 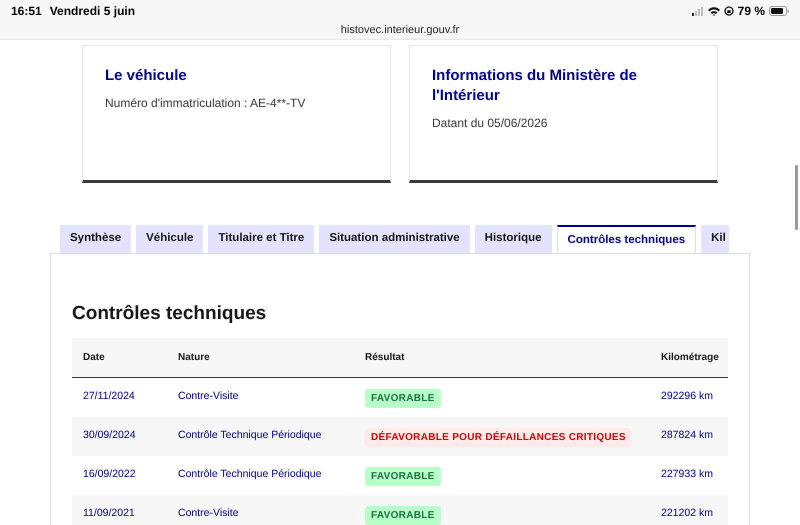 What do you see at coordinates (796, 197) in the screenshot?
I see `scroll-indicator` at bounding box center [796, 197].